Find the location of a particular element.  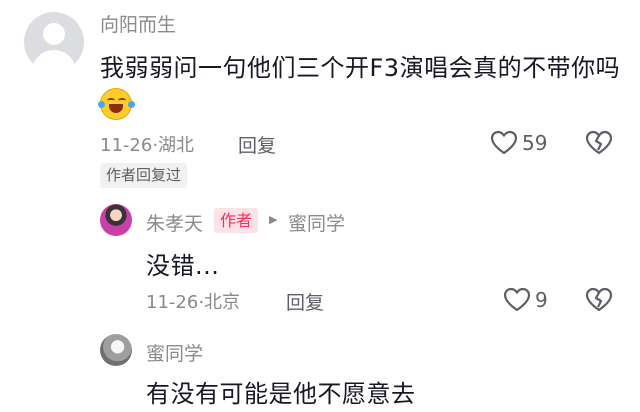

reply-to-username: 蜜同学 is located at coordinates (316, 222).